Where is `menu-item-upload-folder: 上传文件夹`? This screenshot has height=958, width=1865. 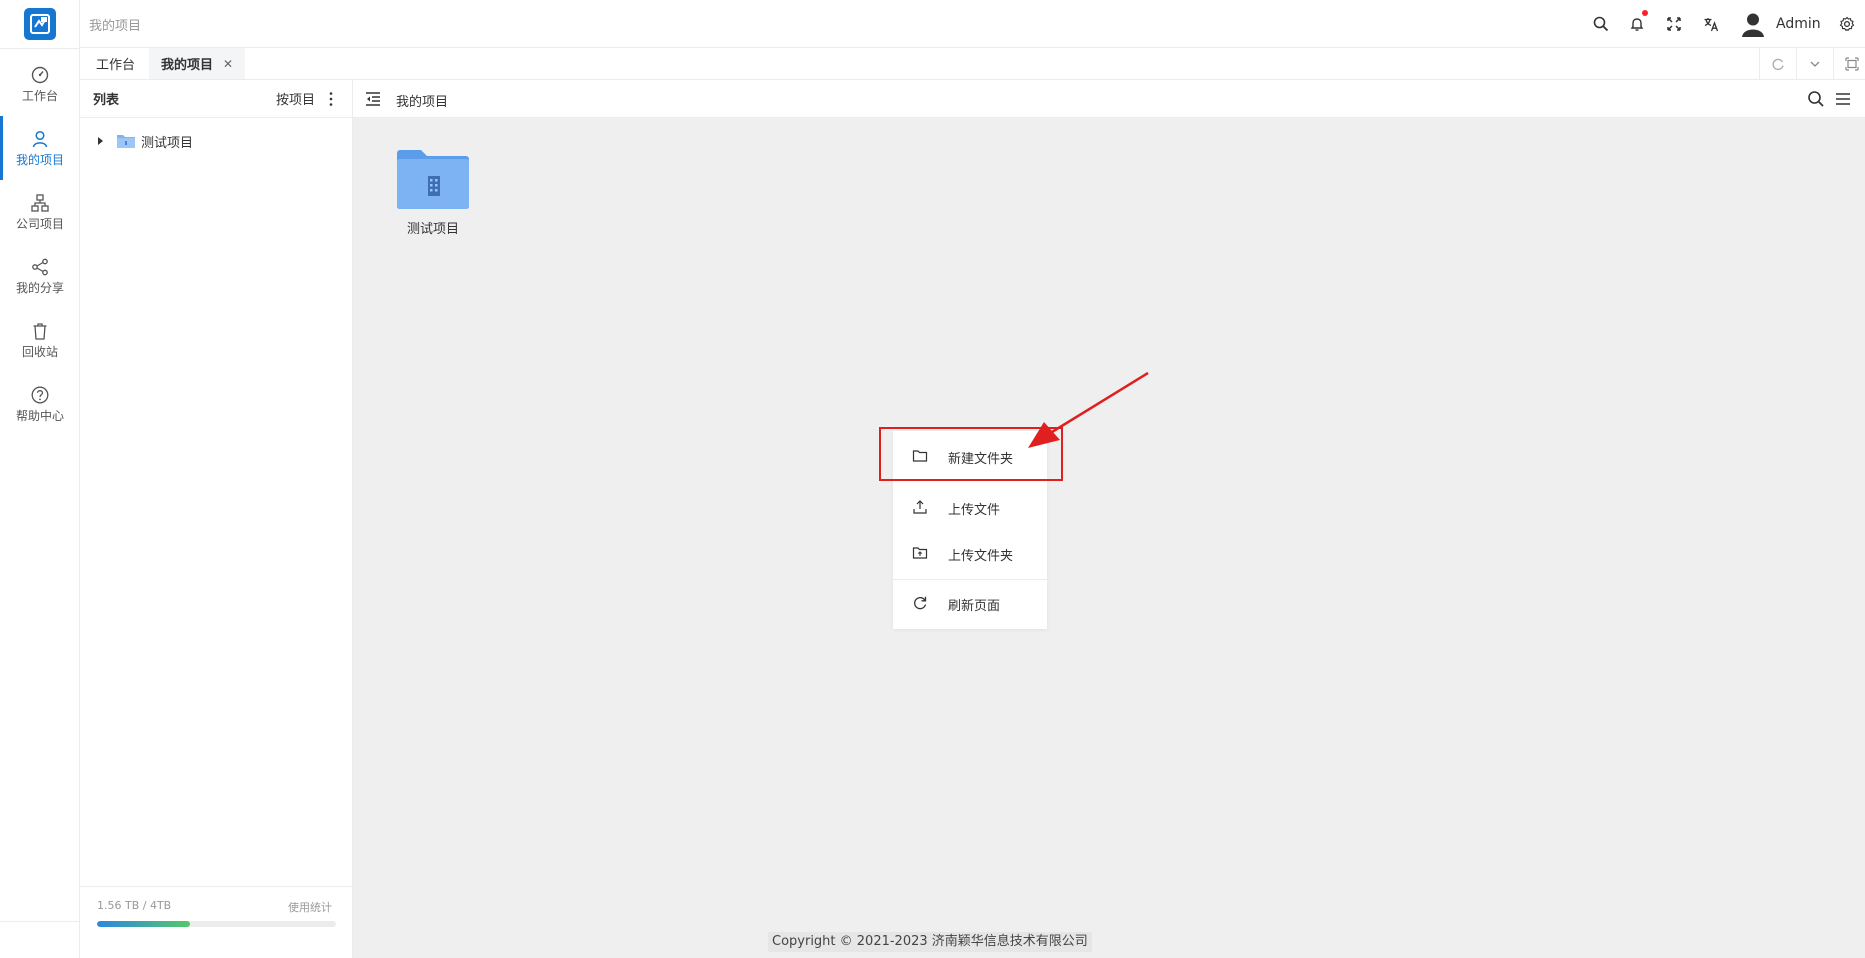 menu-item-upload-folder: 上传文件夹 is located at coordinates (970, 553).